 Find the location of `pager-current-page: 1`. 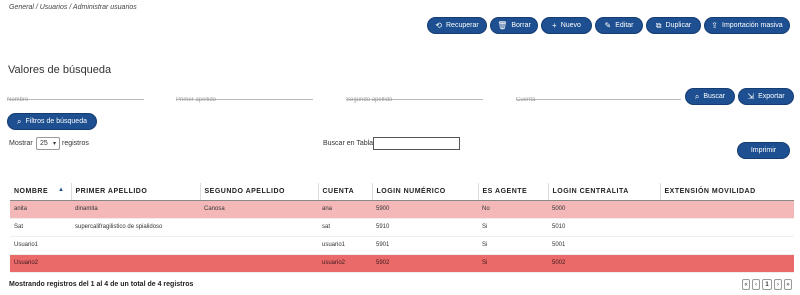

pager-current-page: 1 is located at coordinates (767, 284).